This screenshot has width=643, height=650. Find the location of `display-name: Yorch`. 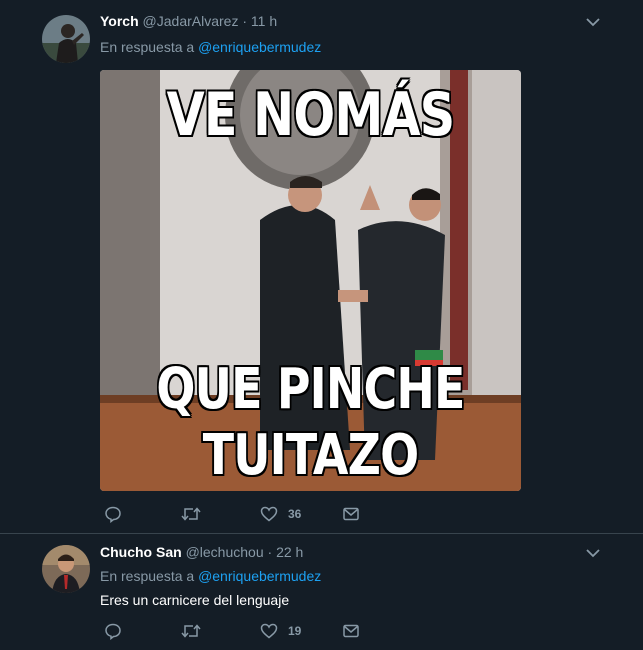

display-name: Yorch is located at coordinates (119, 21).